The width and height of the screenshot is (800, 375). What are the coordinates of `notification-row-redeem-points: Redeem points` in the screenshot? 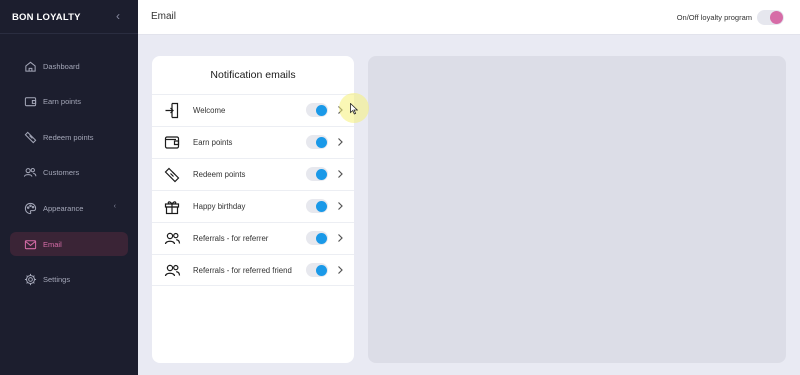 It's located at (253, 174).